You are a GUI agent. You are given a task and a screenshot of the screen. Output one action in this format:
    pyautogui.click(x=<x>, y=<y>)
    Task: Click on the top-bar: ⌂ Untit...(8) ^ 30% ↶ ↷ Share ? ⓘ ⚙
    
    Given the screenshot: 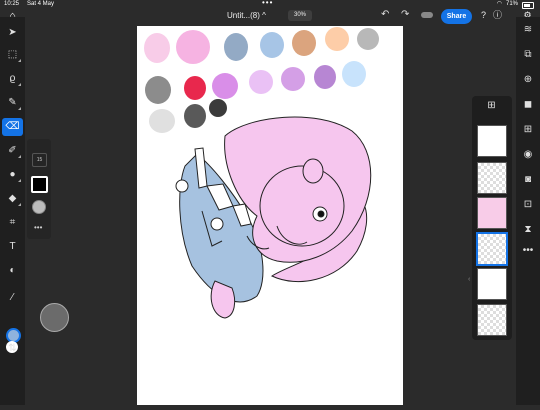 What is the action you would take?
    pyautogui.click(x=270, y=16)
    